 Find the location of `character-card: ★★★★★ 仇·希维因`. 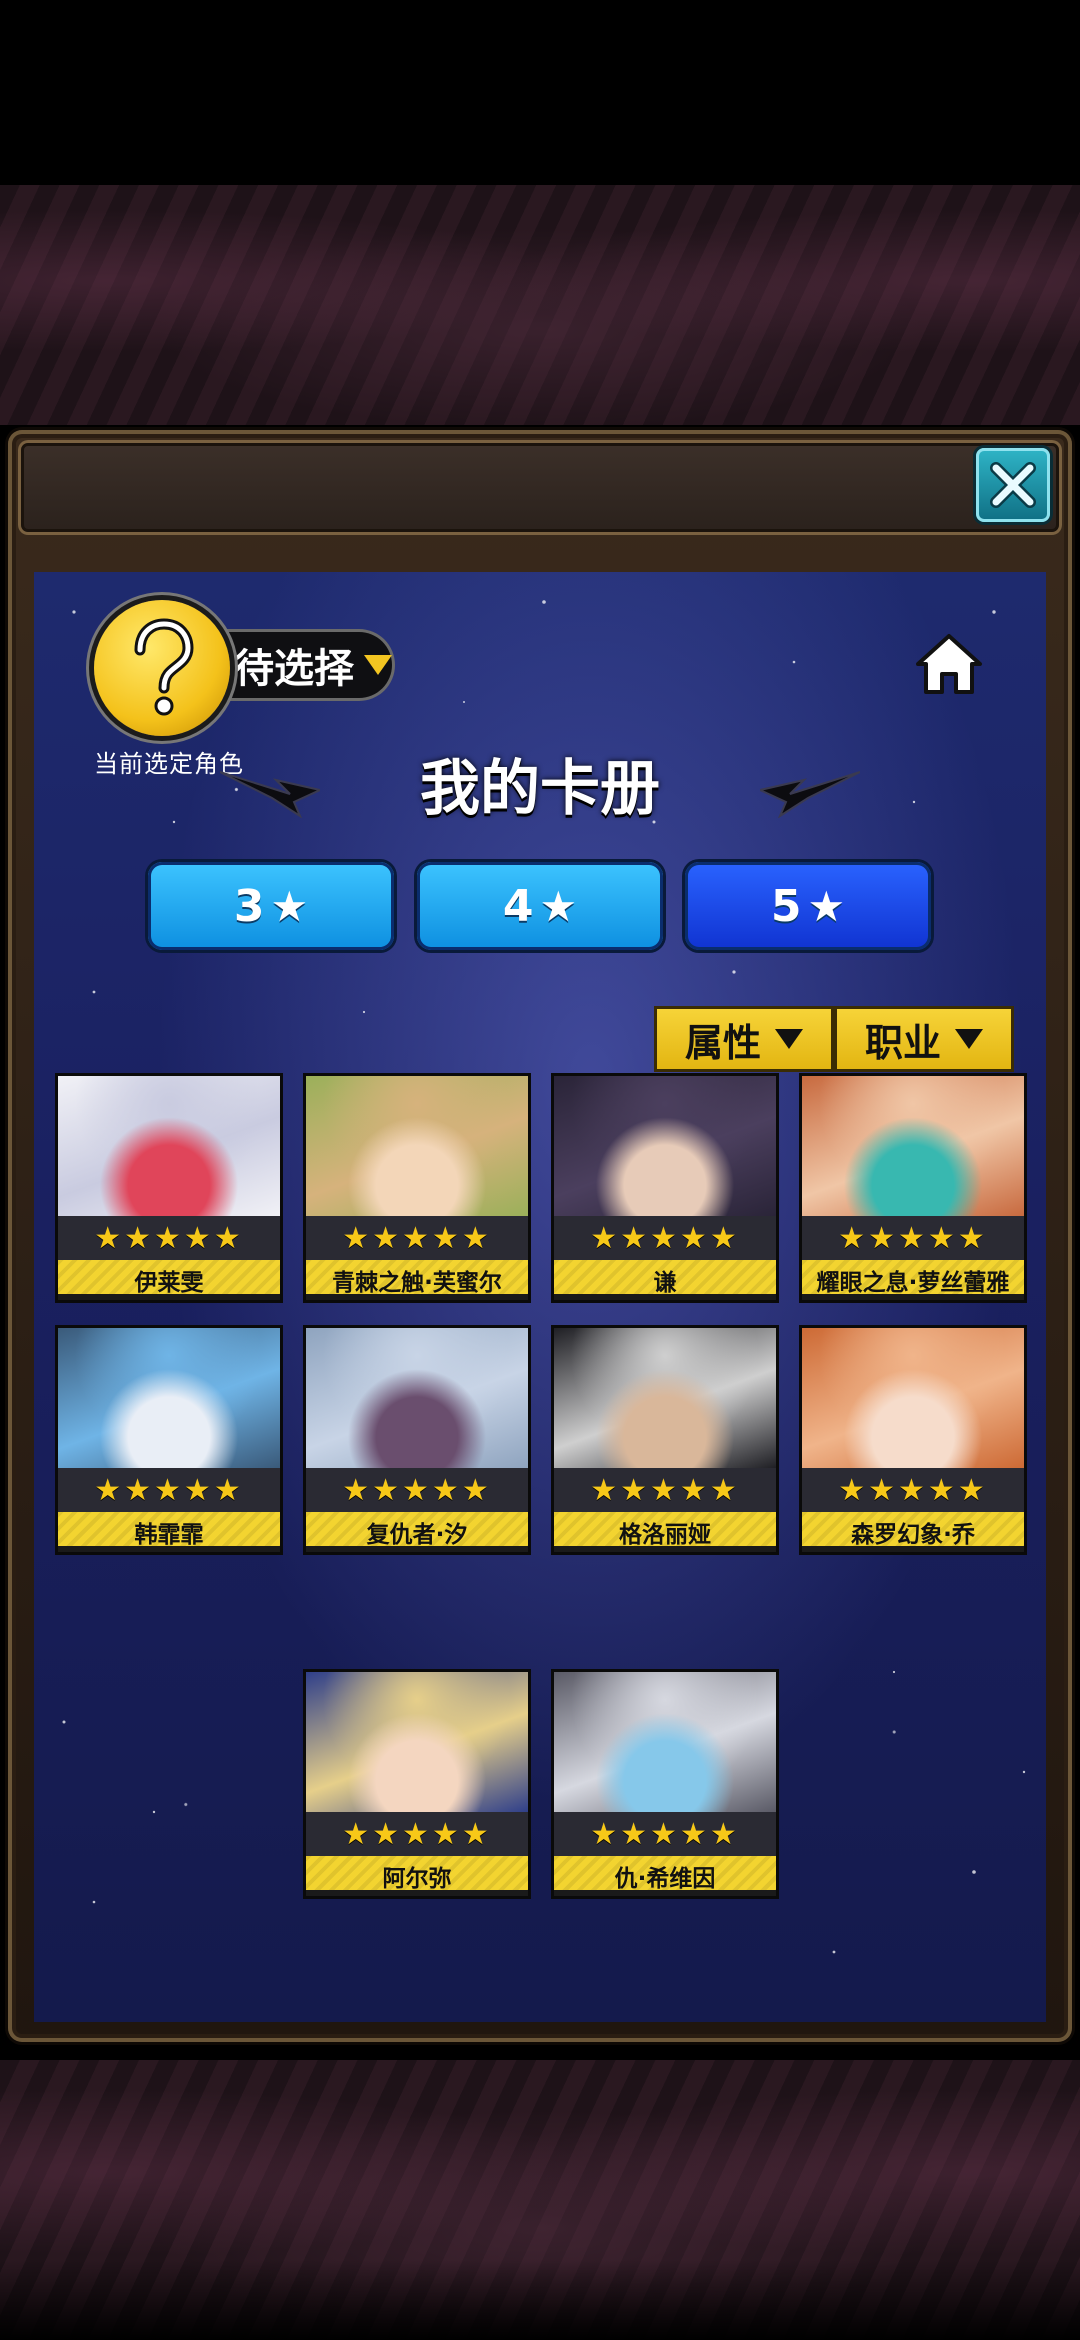

character-card: ★★★★★ 仇·希维因 is located at coordinates (665, 1784).